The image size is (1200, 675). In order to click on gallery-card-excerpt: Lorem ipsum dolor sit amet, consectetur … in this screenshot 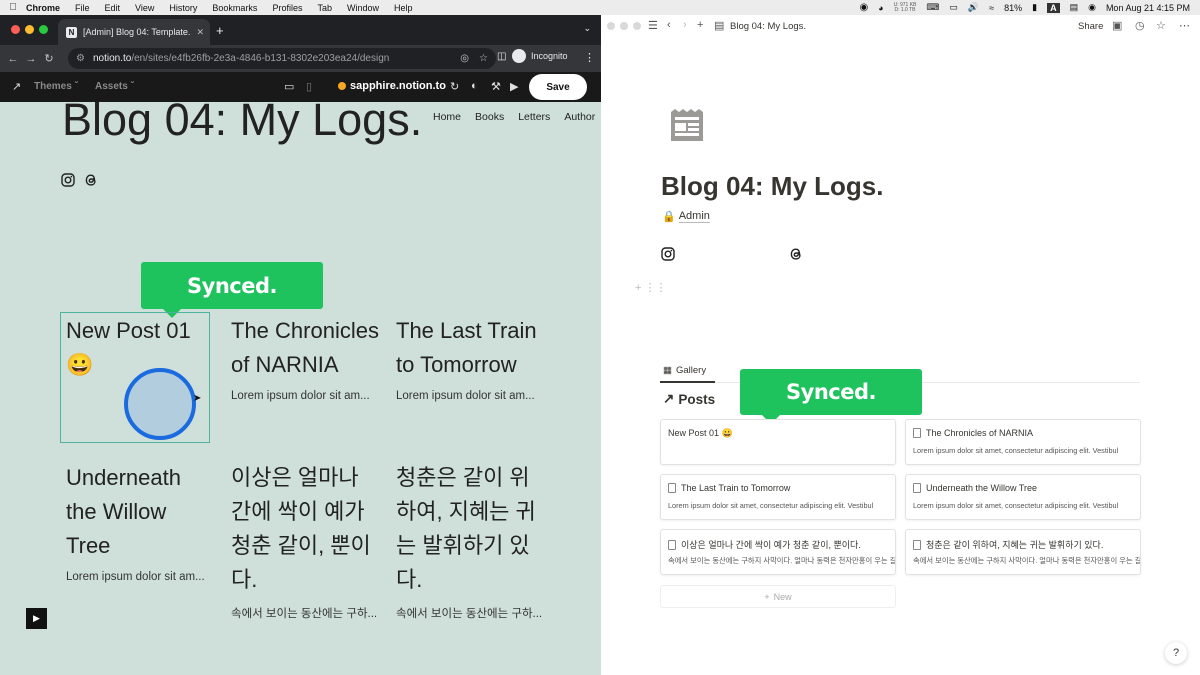, I will do `click(1016, 505)`.